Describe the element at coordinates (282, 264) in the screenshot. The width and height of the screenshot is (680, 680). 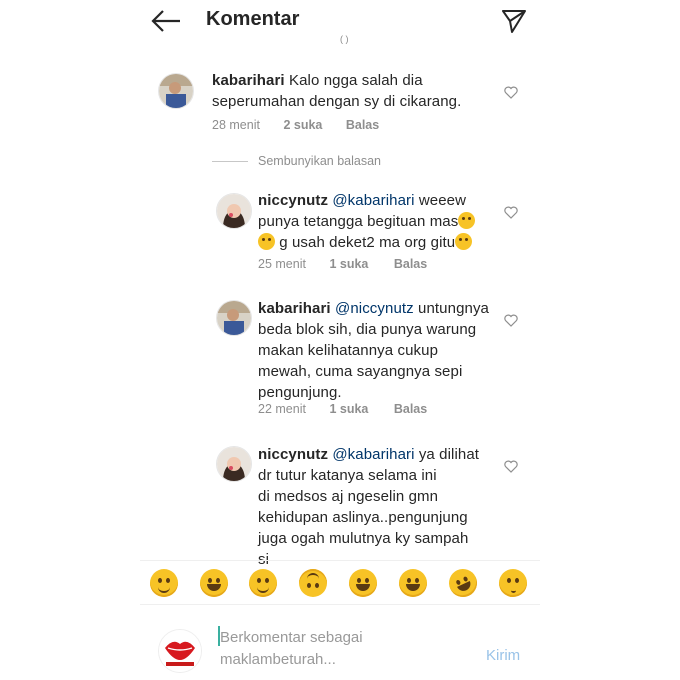
I see `comment-time: 25 menit` at that location.